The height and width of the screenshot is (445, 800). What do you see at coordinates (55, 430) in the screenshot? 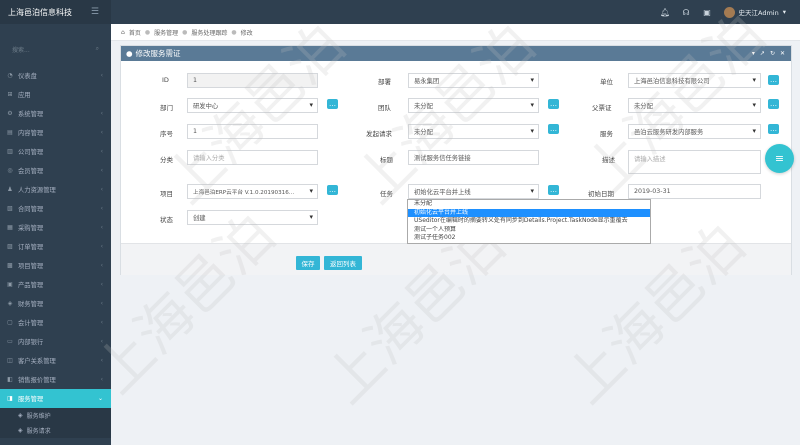
I see `sidebar-subitem: ◈ 服务请求` at bounding box center [55, 430].